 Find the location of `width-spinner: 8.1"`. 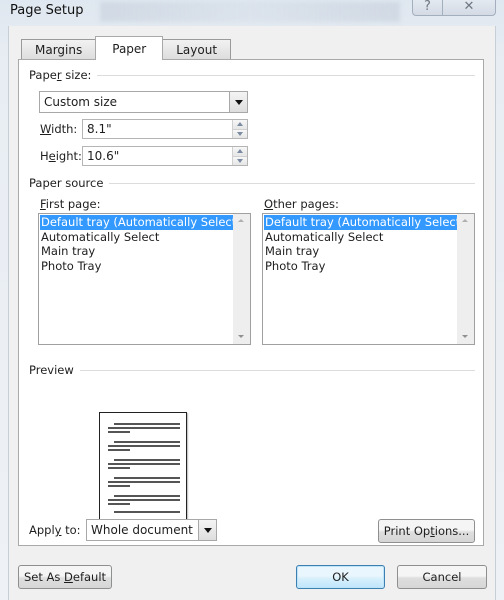

width-spinner: 8.1" is located at coordinates (165, 129).